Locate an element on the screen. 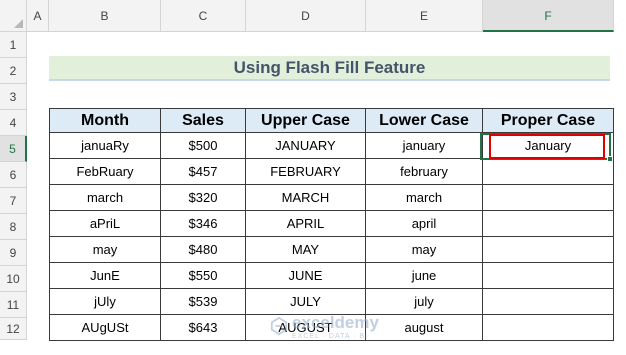 This screenshot has height=355, width=626. row-header-10: 10 is located at coordinates (13, 279).